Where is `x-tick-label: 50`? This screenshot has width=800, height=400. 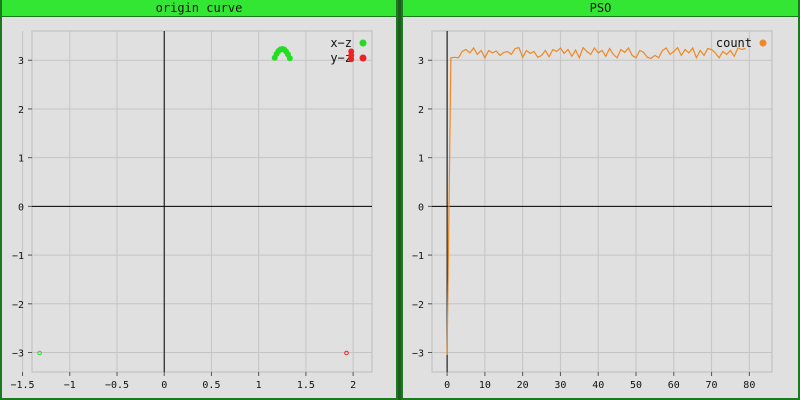
x-tick-label: 50 is located at coordinates (636, 385).